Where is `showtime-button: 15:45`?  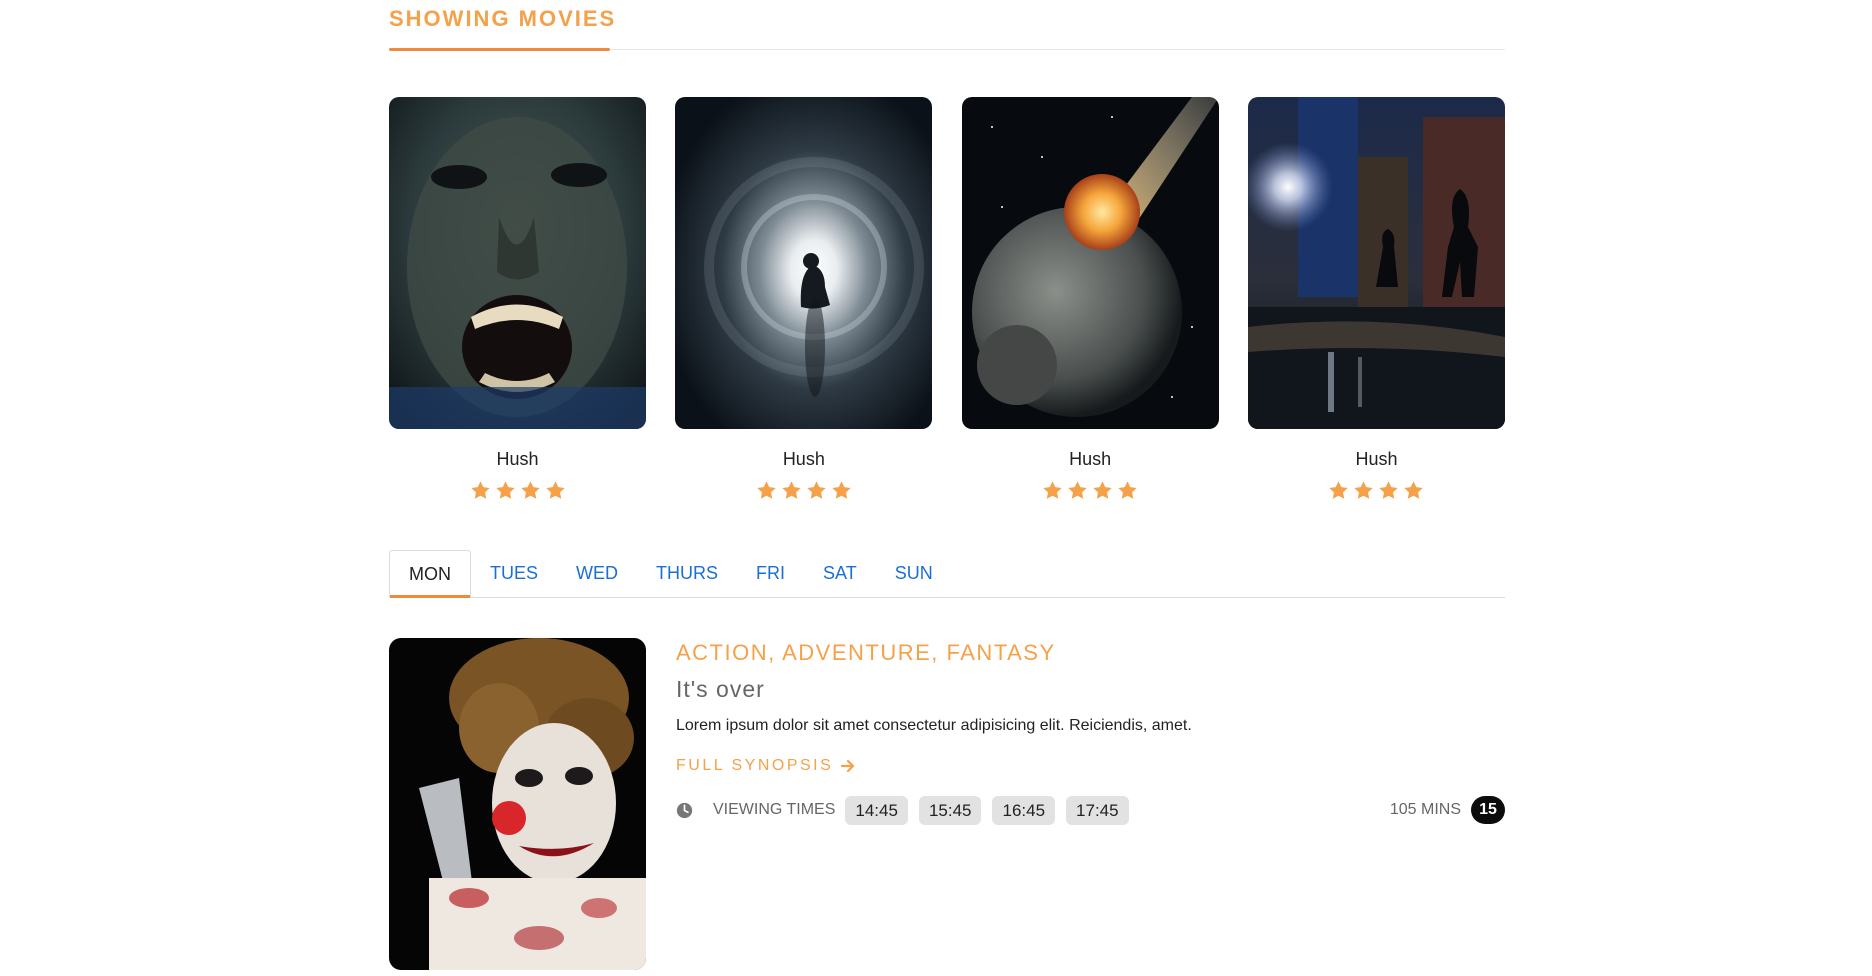 showtime-button: 15:45 is located at coordinates (950, 810).